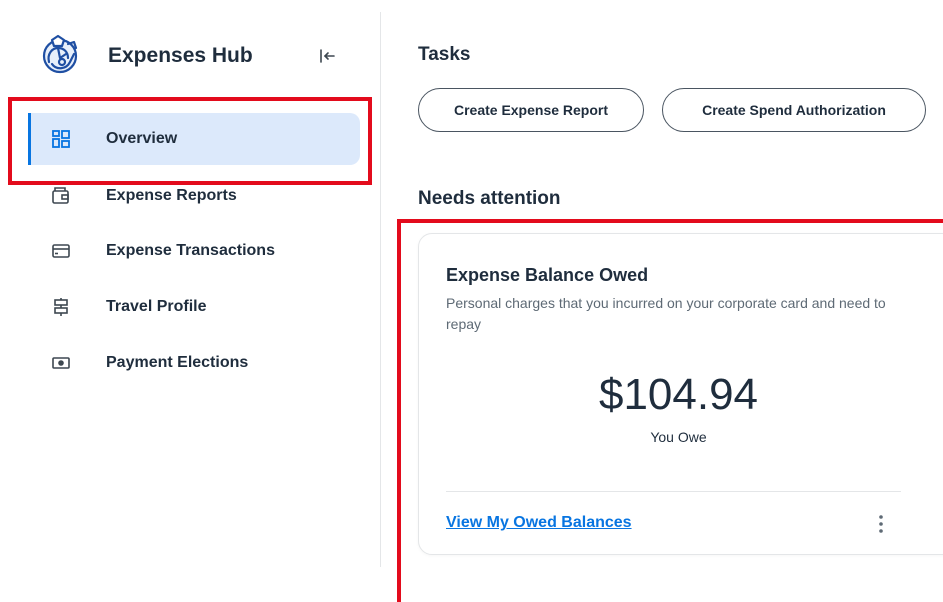 The height and width of the screenshot is (602, 943). What do you see at coordinates (171, 195) in the screenshot?
I see `sidebar-item-label: Expense Reports` at bounding box center [171, 195].